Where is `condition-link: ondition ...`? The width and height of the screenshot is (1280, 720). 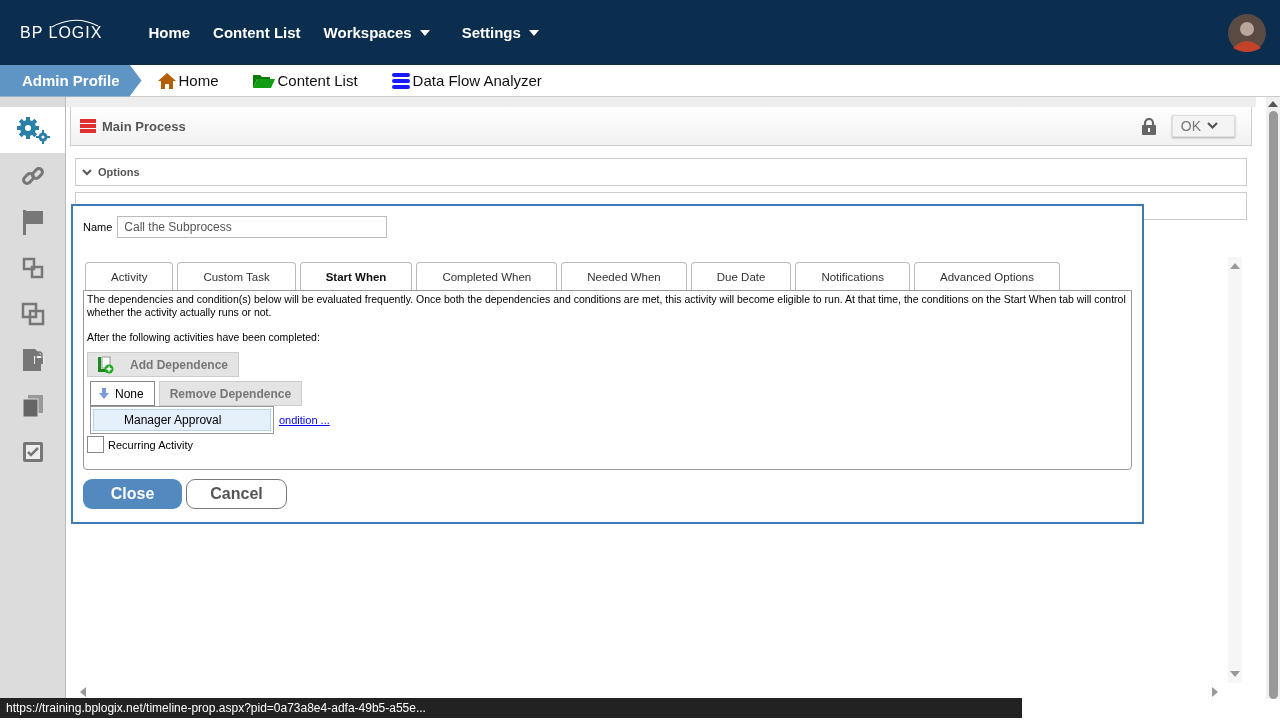
condition-link: ondition ... is located at coordinates (304, 420).